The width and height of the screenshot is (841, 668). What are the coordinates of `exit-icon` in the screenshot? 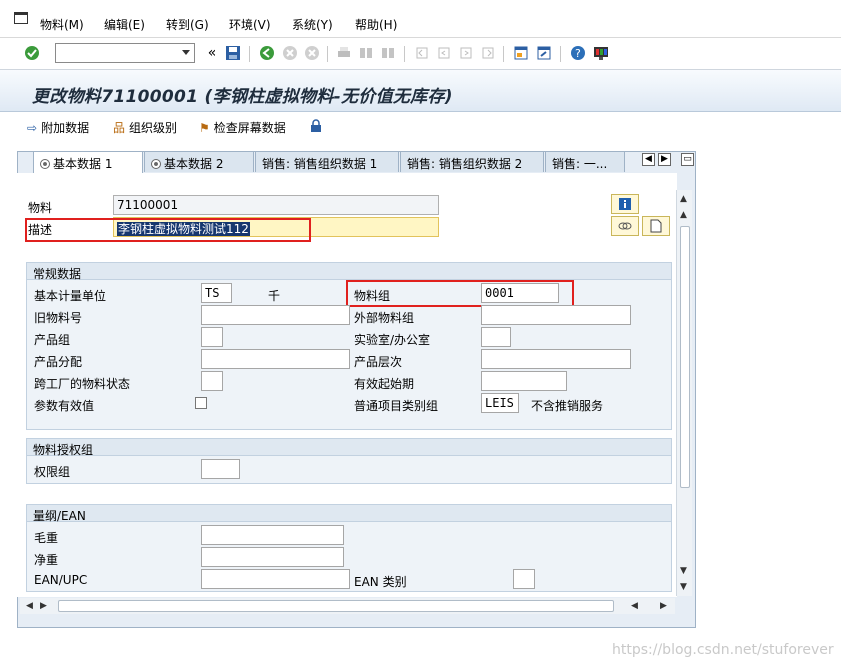 It's located at (290, 53).